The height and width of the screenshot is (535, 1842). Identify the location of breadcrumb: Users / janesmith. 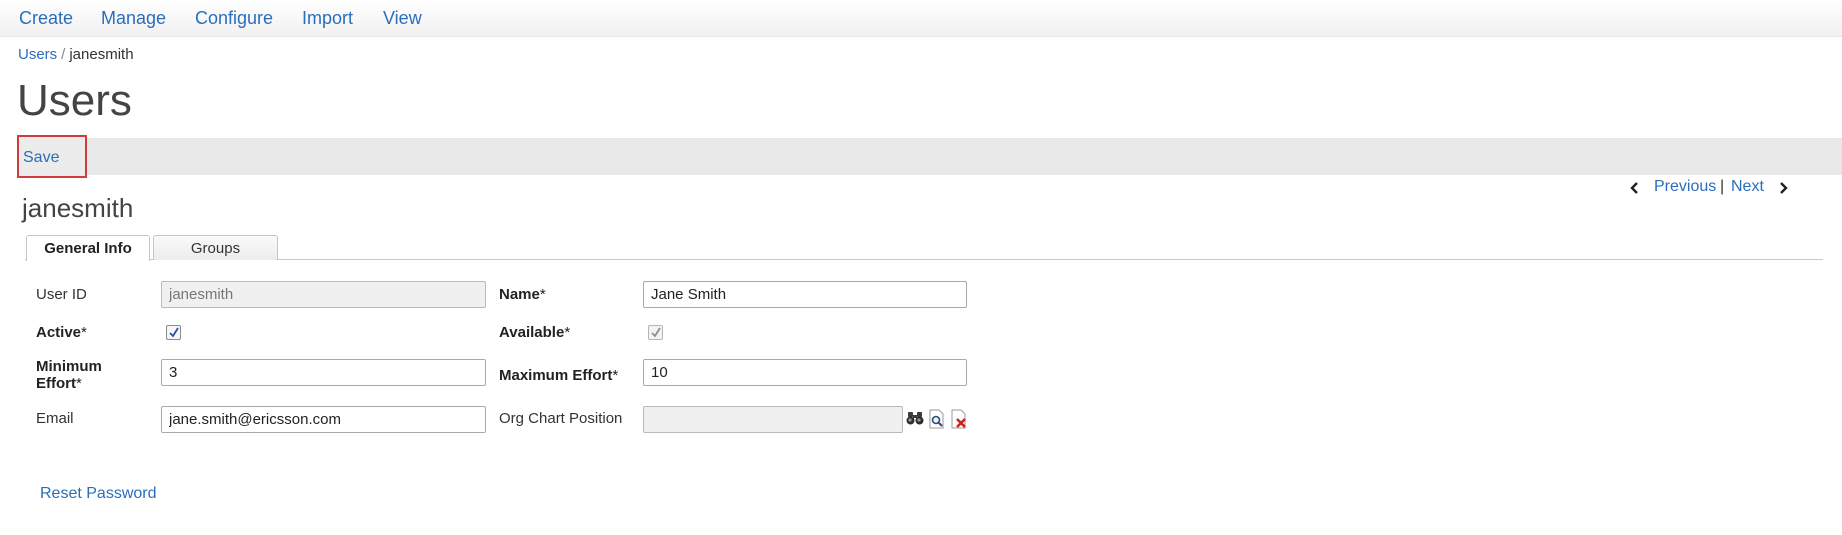
(76, 54).